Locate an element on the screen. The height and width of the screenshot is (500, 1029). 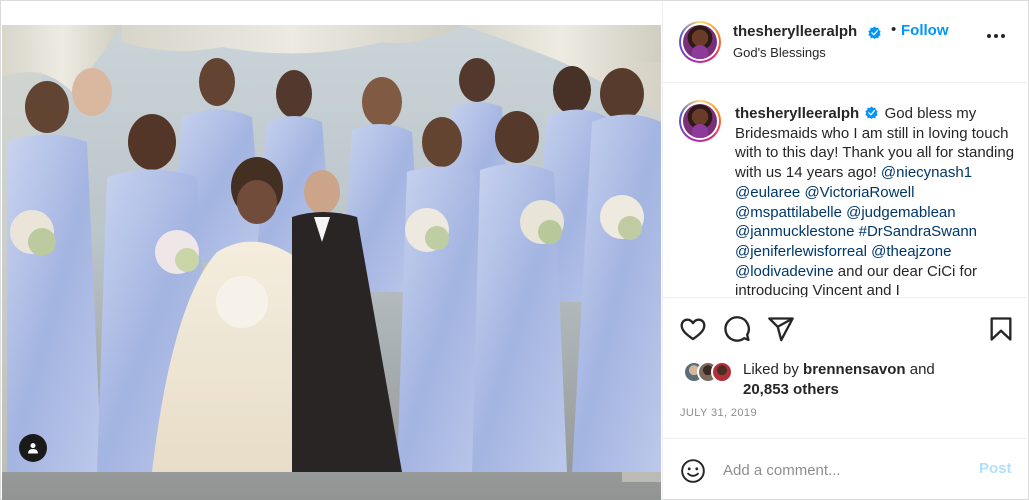
comment-icon is located at coordinates (737, 329).